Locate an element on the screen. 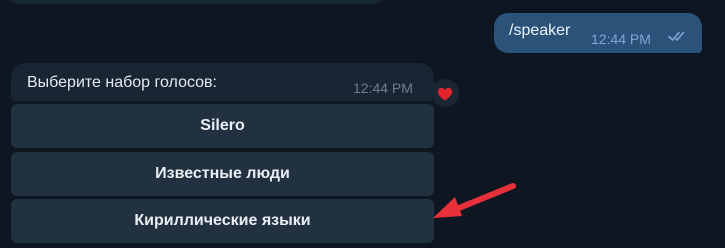  double-check-icon is located at coordinates (676, 36).